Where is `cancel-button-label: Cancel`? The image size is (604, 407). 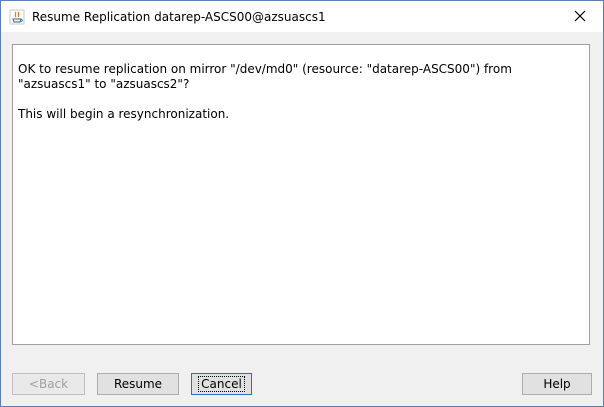 cancel-button-label: Cancel is located at coordinates (221, 384).